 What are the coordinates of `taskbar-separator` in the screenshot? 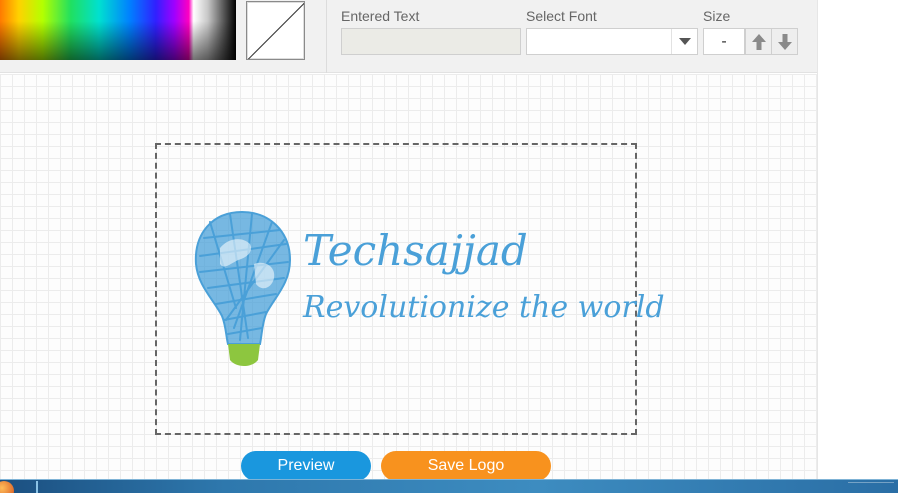 It's located at (37, 487).